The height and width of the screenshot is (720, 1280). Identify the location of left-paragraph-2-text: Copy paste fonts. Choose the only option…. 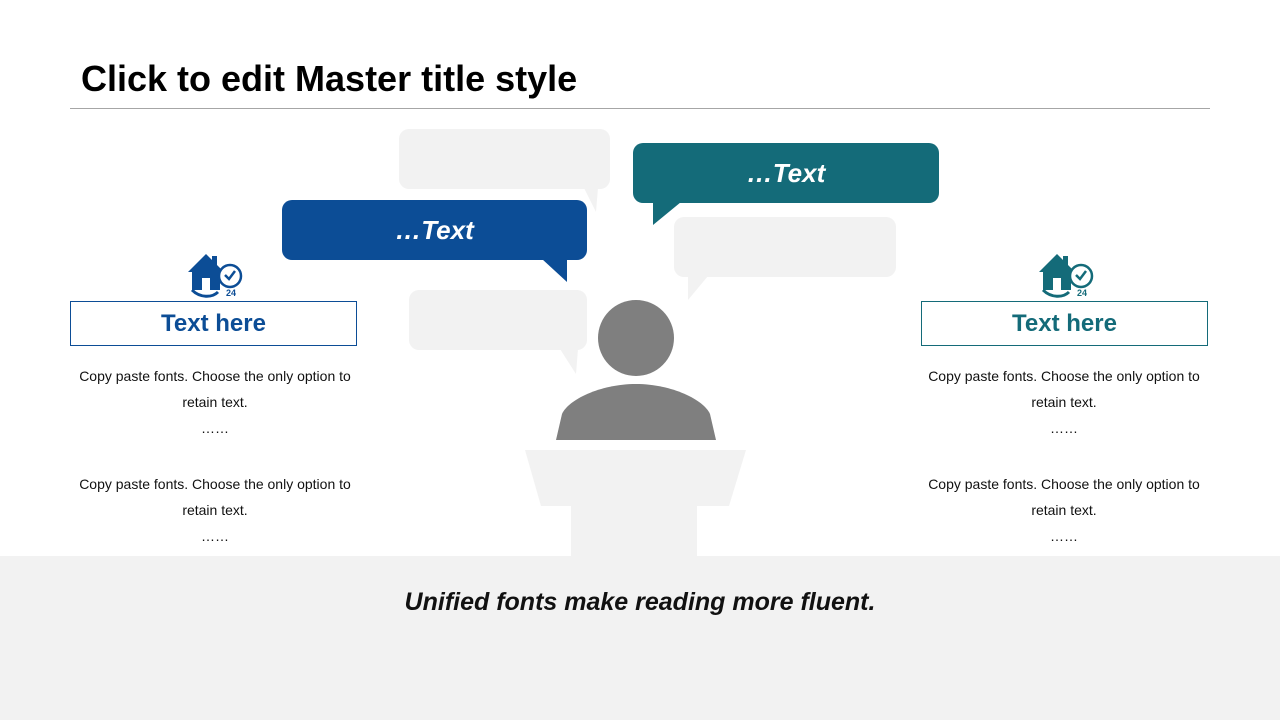
(215, 497).